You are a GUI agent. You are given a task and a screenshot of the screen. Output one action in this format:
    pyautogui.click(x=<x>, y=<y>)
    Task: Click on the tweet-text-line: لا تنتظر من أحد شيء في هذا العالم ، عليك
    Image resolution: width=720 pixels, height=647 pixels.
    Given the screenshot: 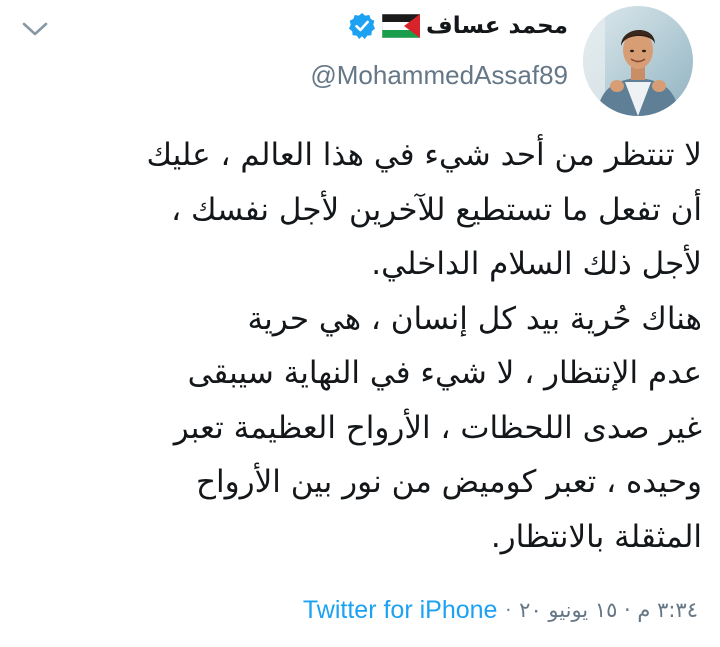 What is the action you would take?
    pyautogui.click(x=424, y=155)
    